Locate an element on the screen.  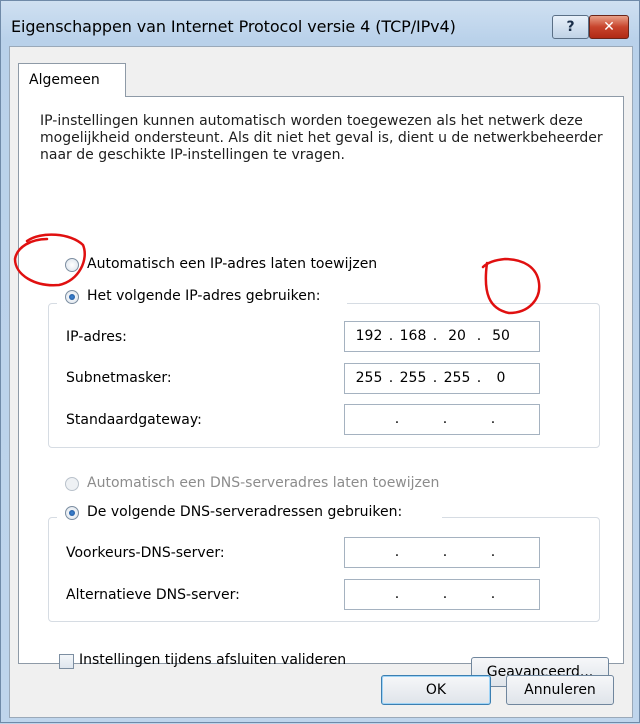
gateway-label: Standaardgateway: is located at coordinates (134, 420).